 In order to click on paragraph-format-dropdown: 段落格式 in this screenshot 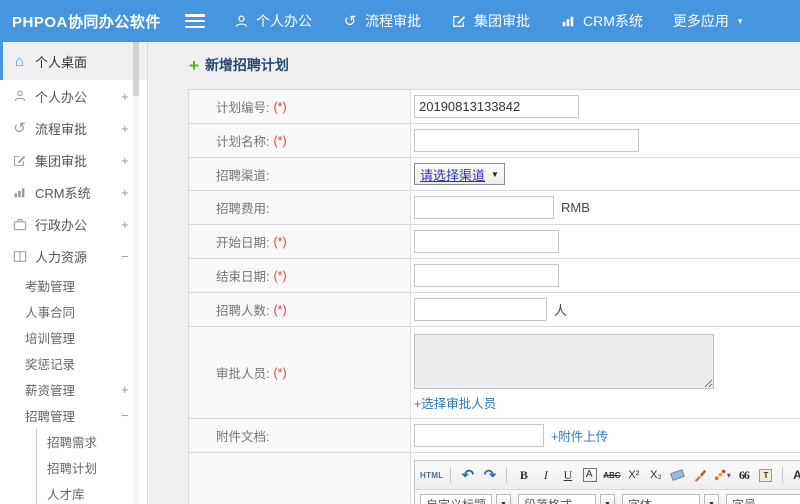, I will do `click(557, 499)`.